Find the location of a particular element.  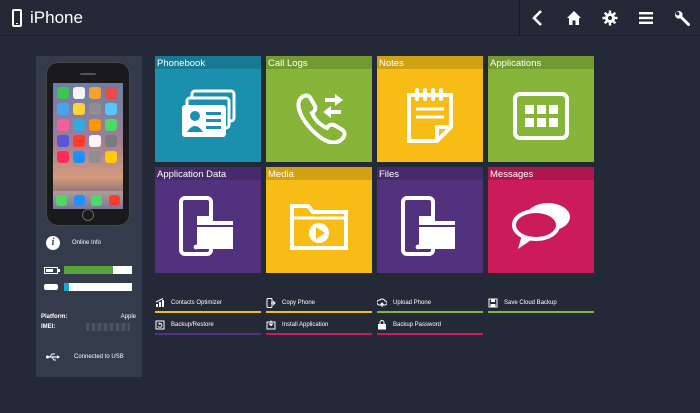

battery-bar is located at coordinates (98, 270).